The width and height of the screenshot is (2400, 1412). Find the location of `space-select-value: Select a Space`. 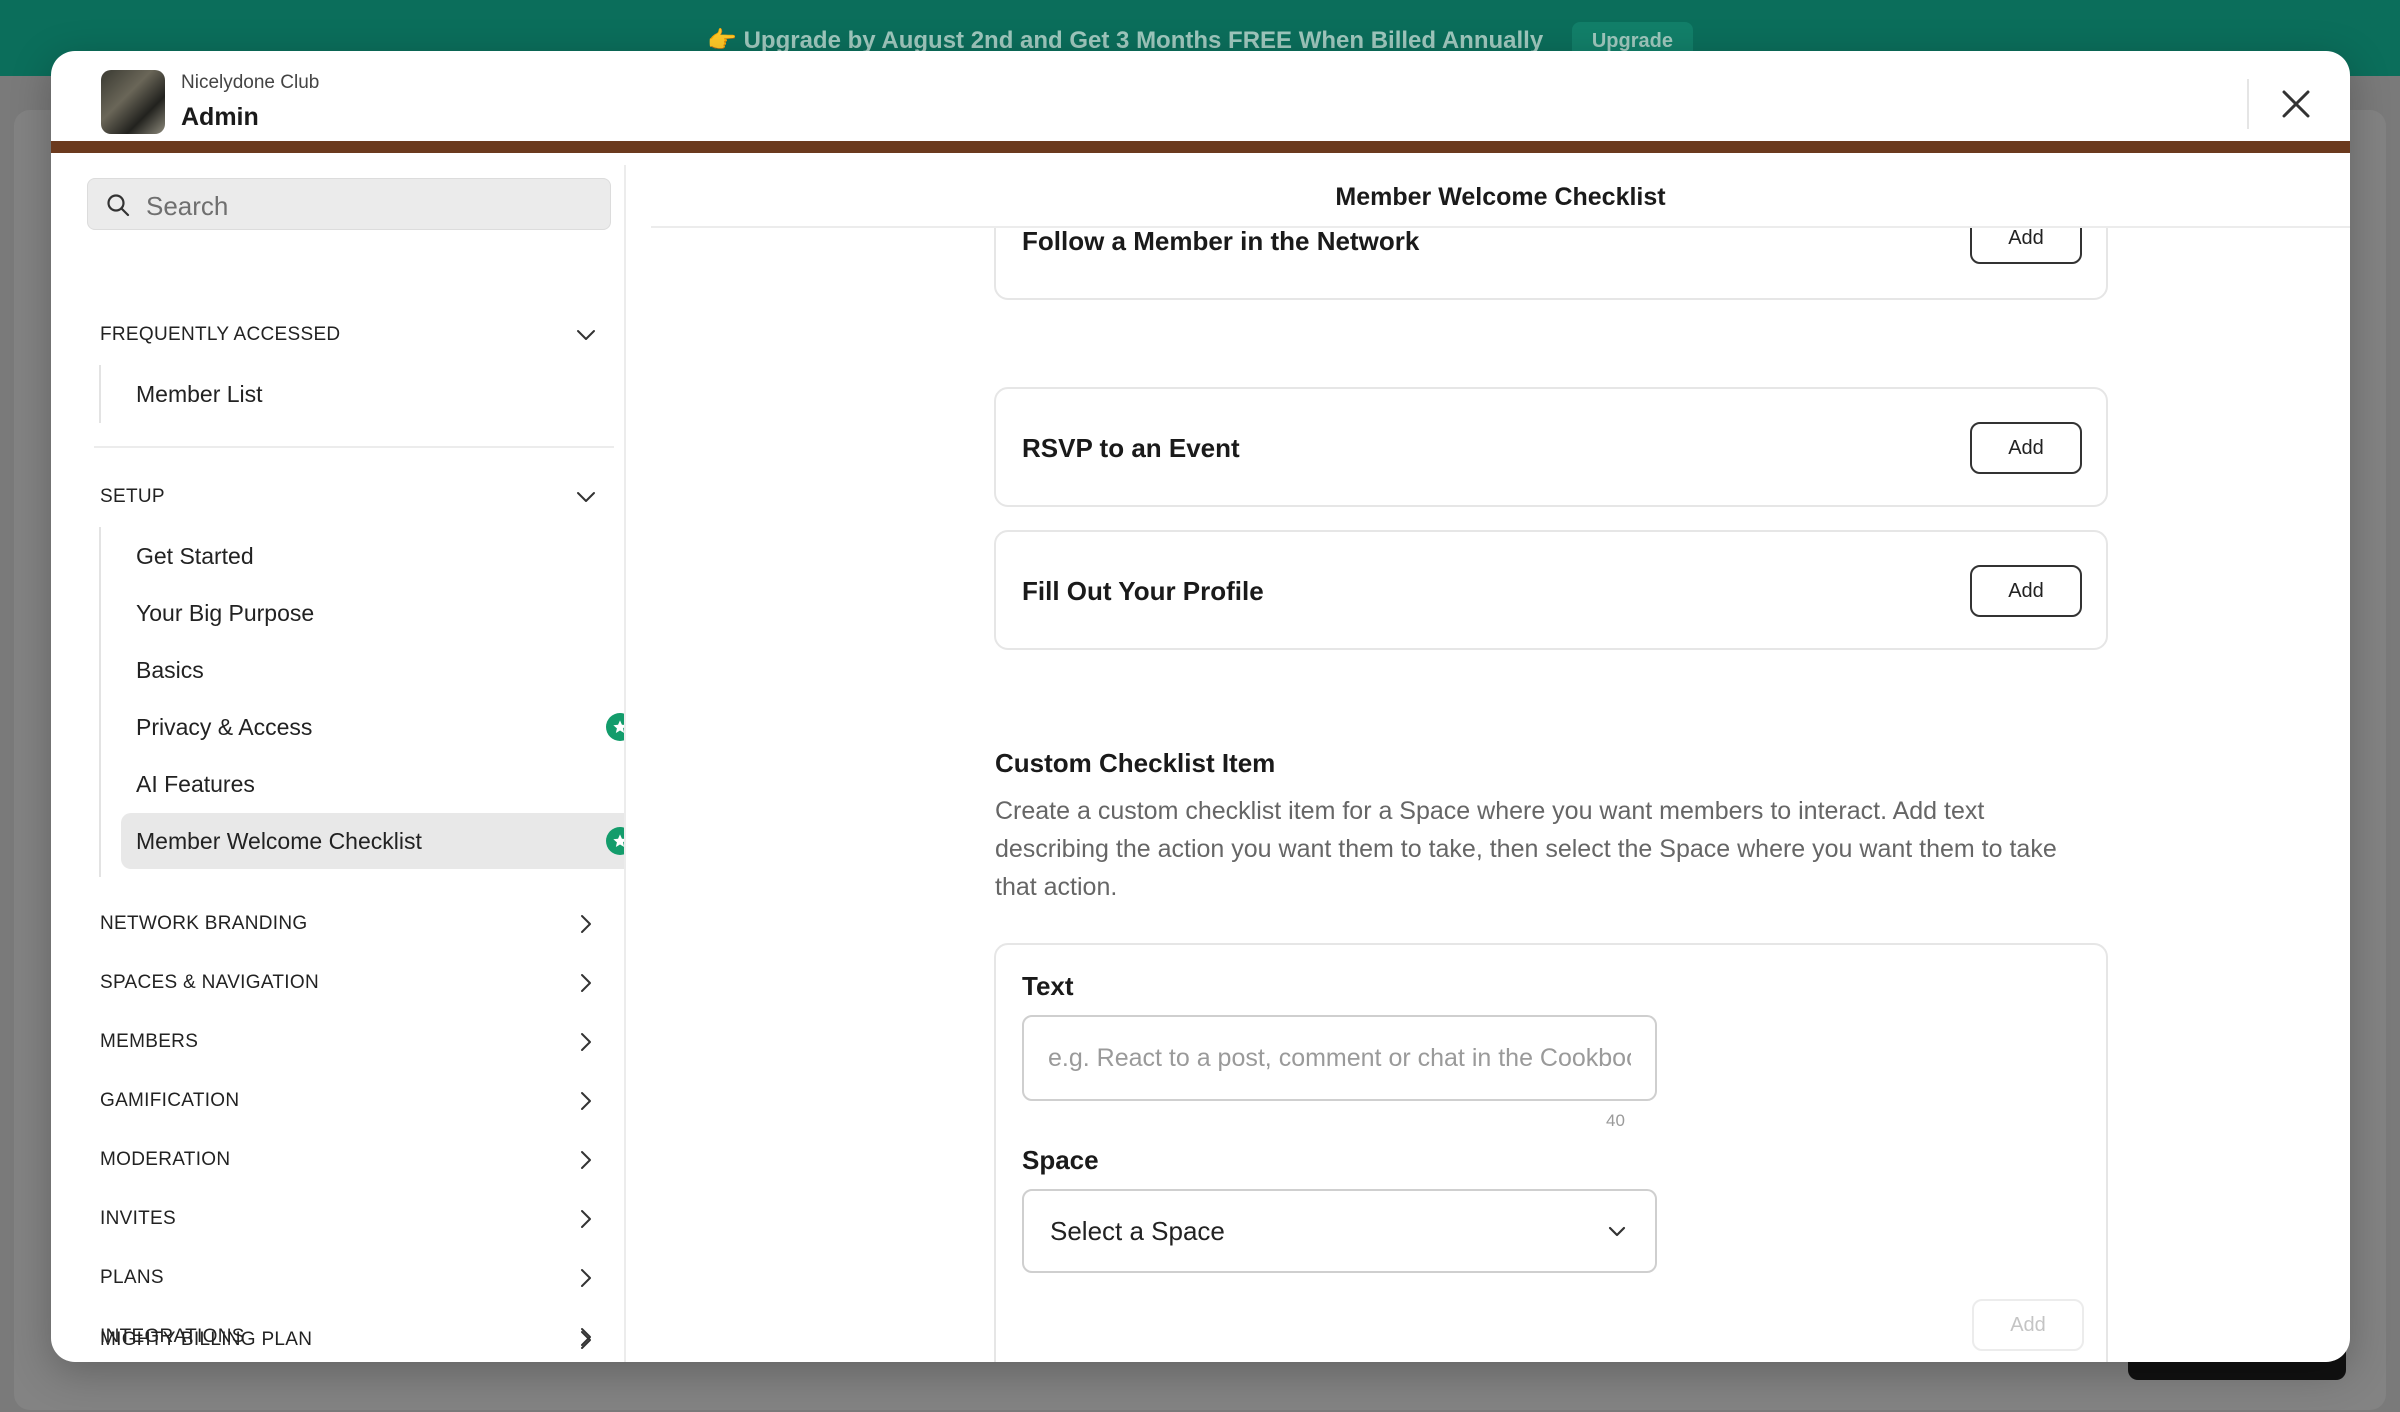

space-select-value: Select a Space is located at coordinates (1137, 1230).